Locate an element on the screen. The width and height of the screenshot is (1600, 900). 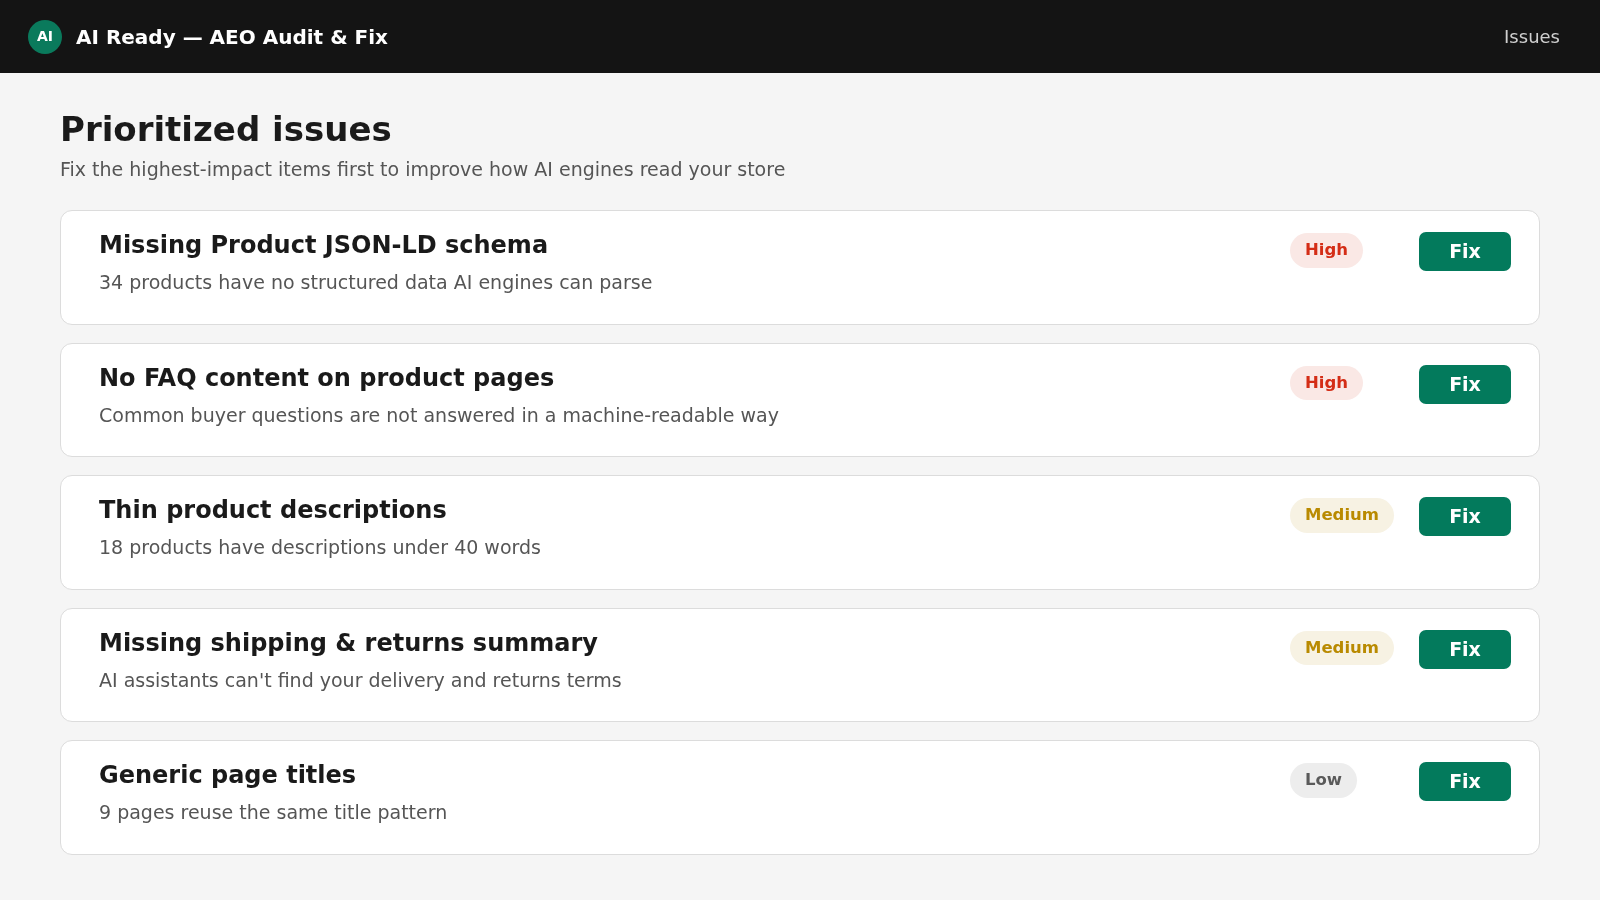
issue-description: 18 products have descriptions under 40 words is located at coordinates (320, 548).